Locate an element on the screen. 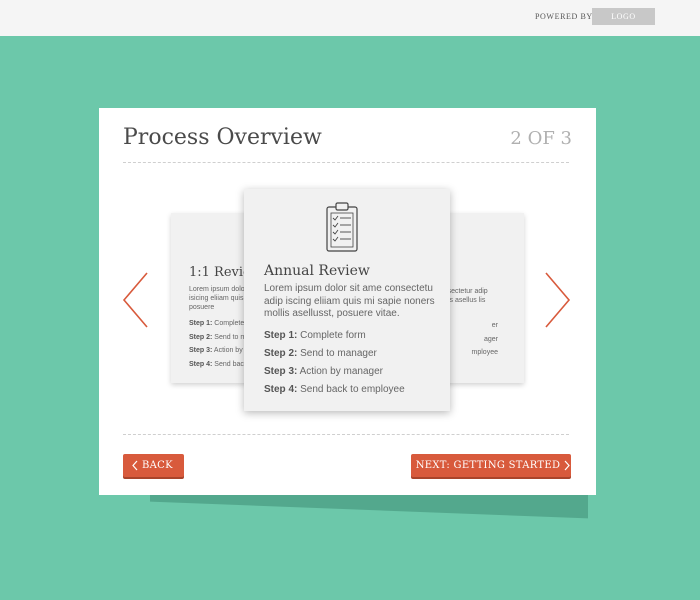 Image resolution: width=700 pixels, height=600 pixels. previous-slide-button is located at coordinates (136, 300).